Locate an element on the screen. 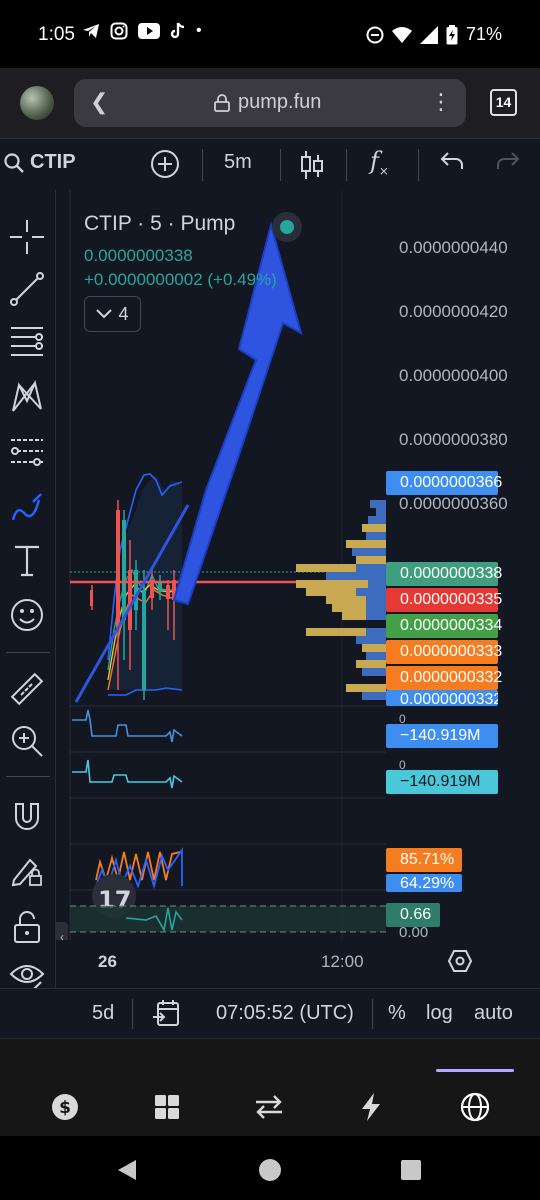  price-tag: 0.0000000338 is located at coordinates (444, 574).